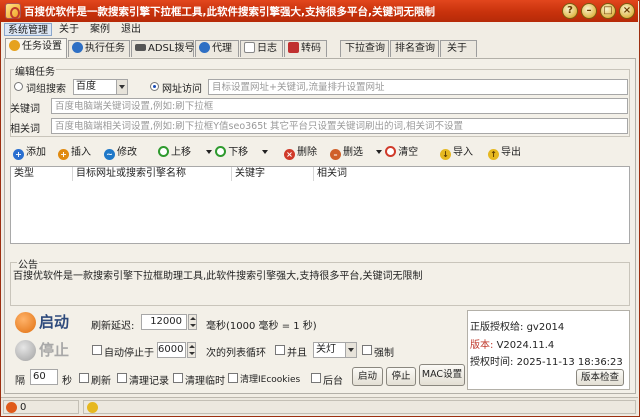 The width and height of the screenshot is (640, 417). What do you see at coordinates (69, 29) in the screenshot?
I see `menu-about: 关于` at bounding box center [69, 29].